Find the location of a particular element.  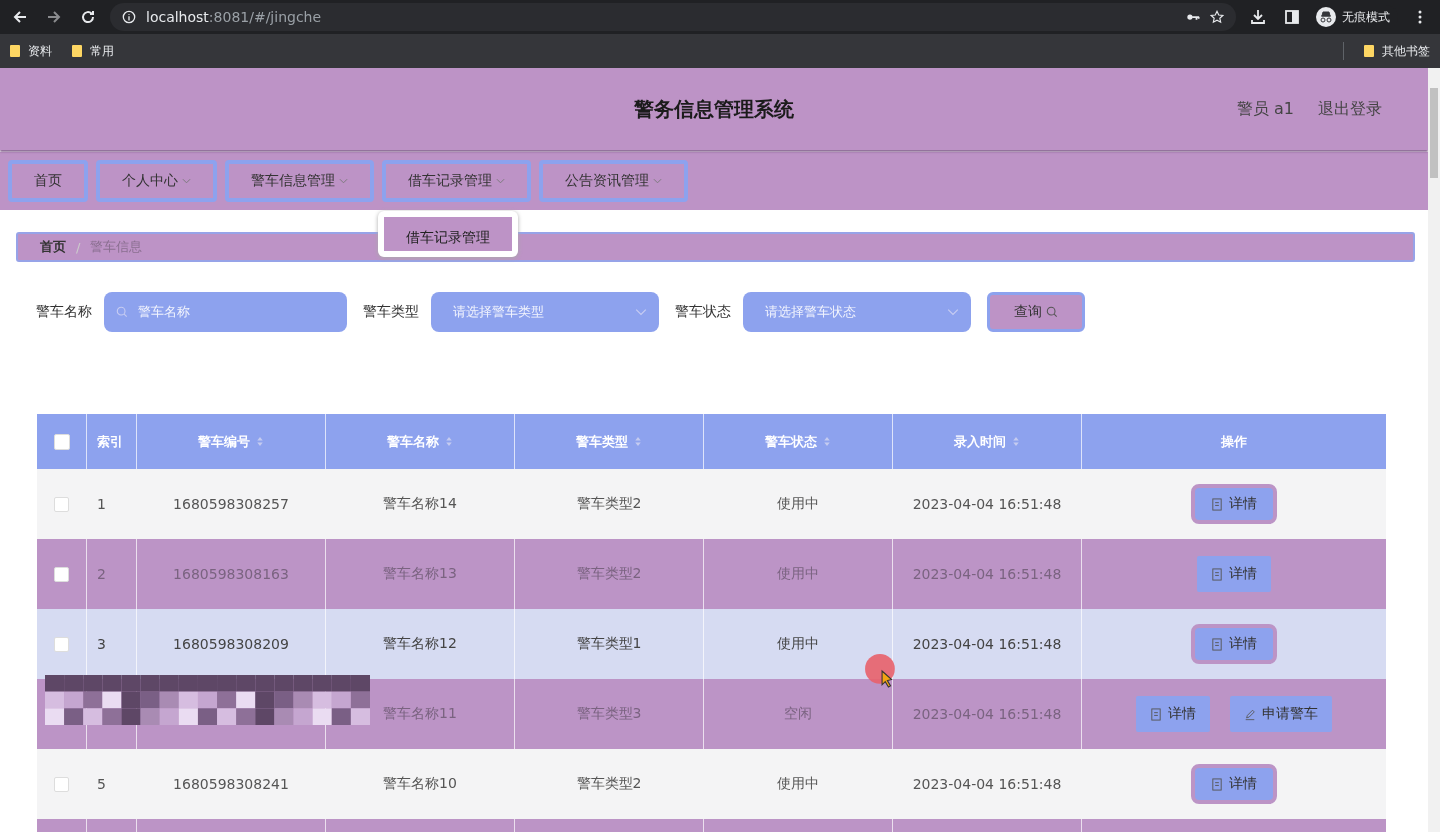

address-bar: localhost:8081/#/jingche is located at coordinates (673, 17).